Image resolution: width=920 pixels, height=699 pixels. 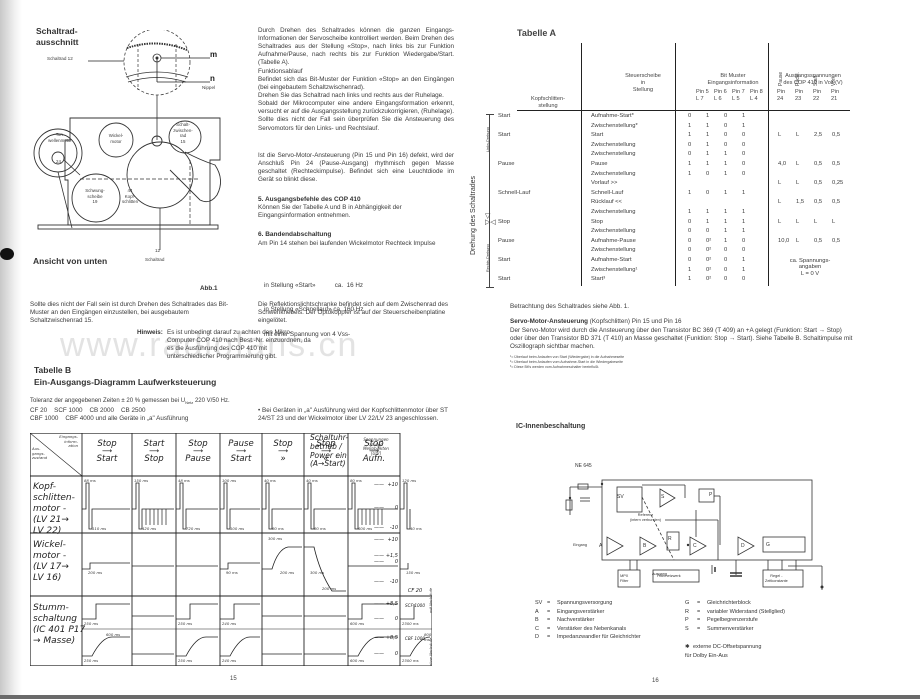 What do you see at coordinates (141, 480) in the screenshot?
I see `timing-label: 150 ms` at bounding box center [141, 480].